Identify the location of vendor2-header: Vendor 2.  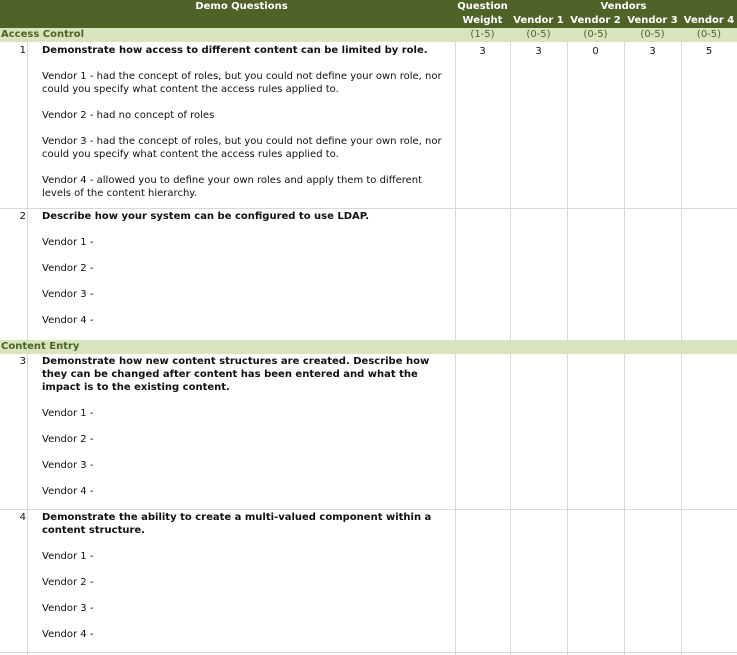
(595, 20).